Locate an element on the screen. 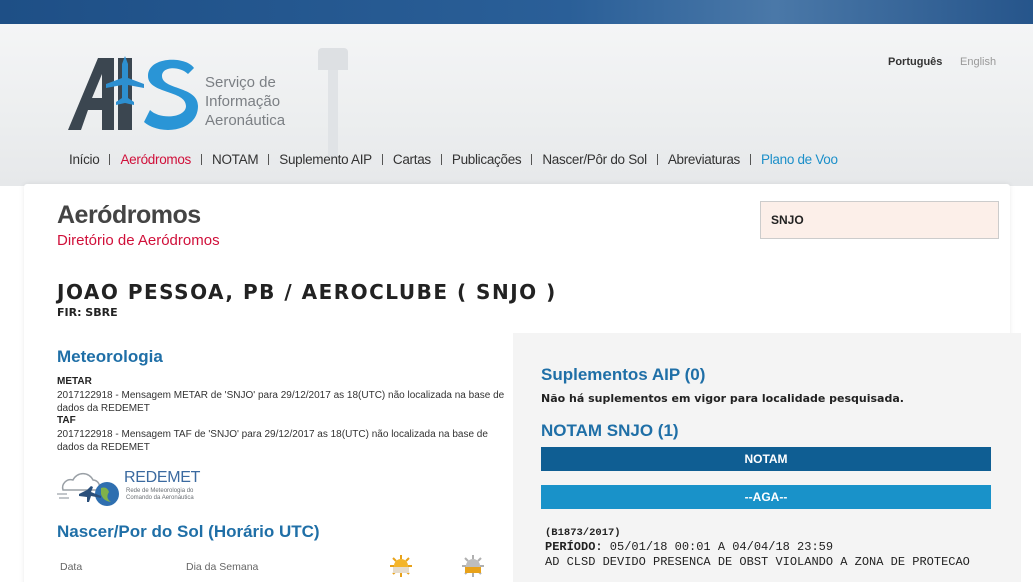 This screenshot has width=1033, height=582. notam-period-value: 05/01/18 00:01 A 04/04/18 23:59 is located at coordinates (718, 547).